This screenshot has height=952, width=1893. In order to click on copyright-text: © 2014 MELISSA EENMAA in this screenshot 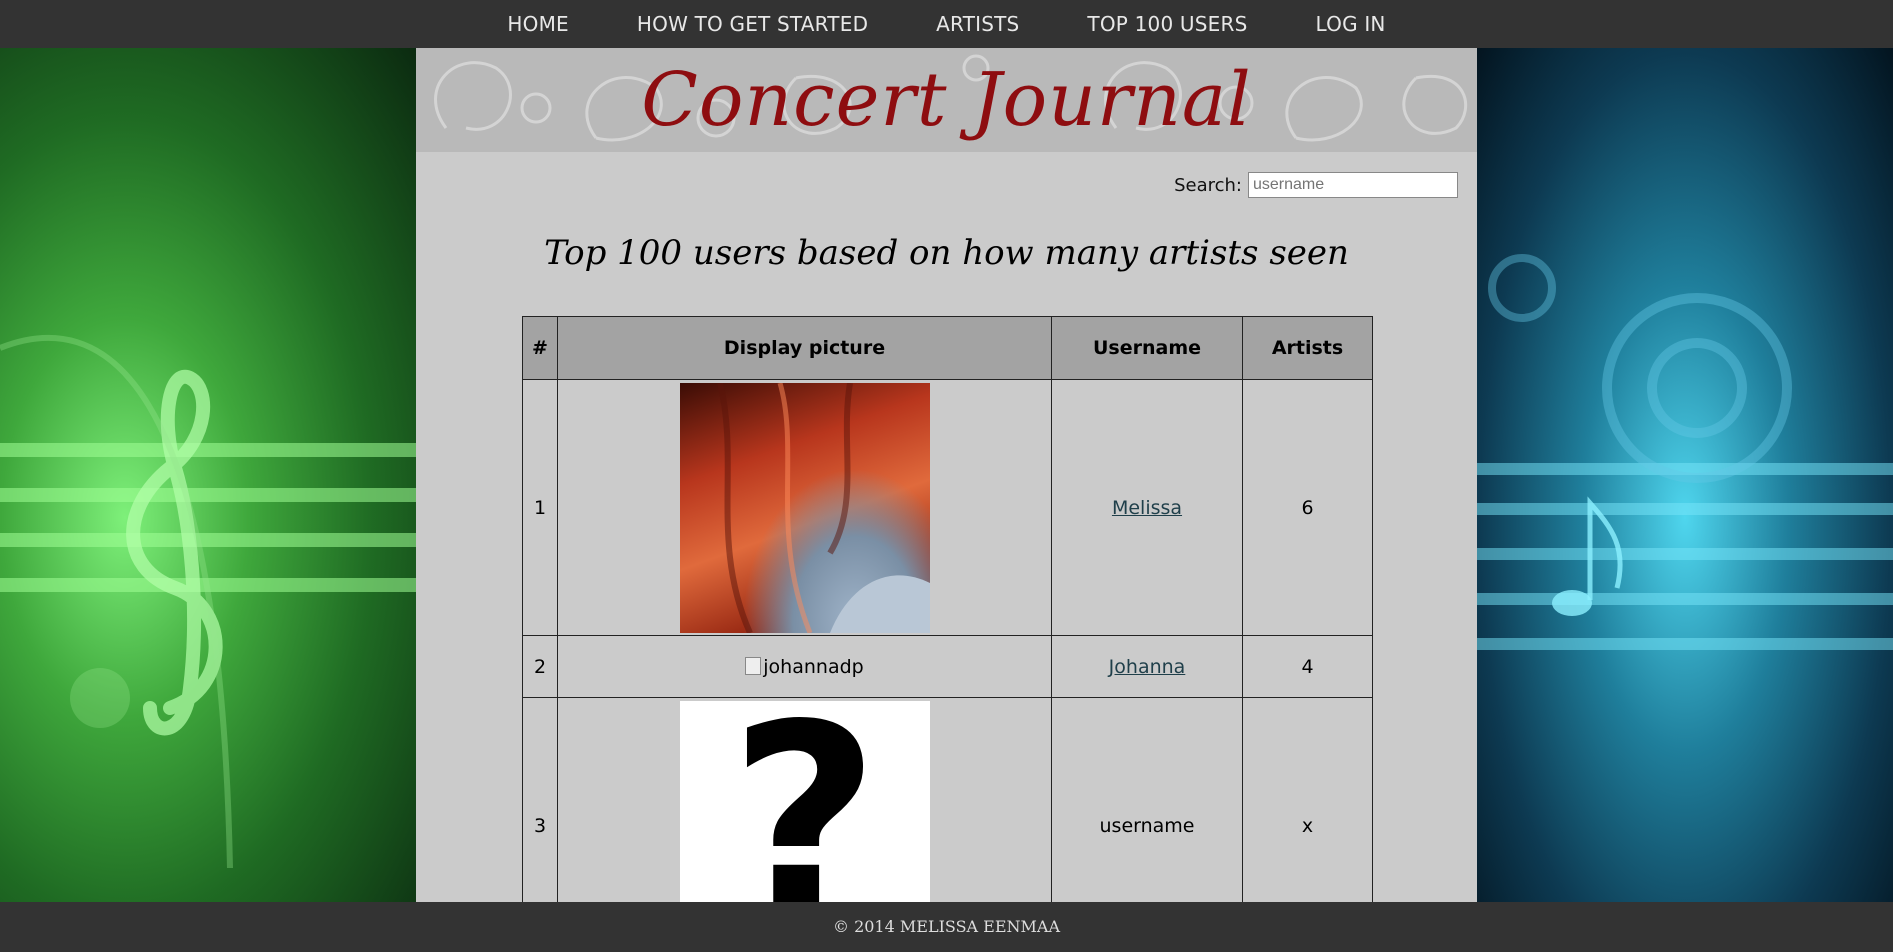, I will do `click(946, 926)`.